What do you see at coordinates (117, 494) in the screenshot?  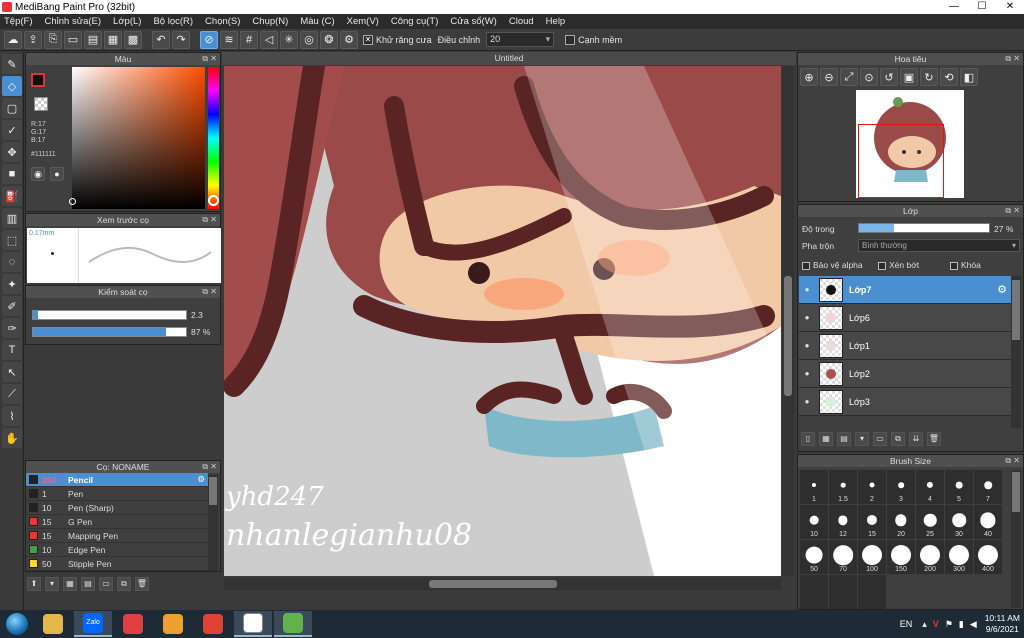 I see `brush-row: 1 Pen` at bounding box center [117, 494].